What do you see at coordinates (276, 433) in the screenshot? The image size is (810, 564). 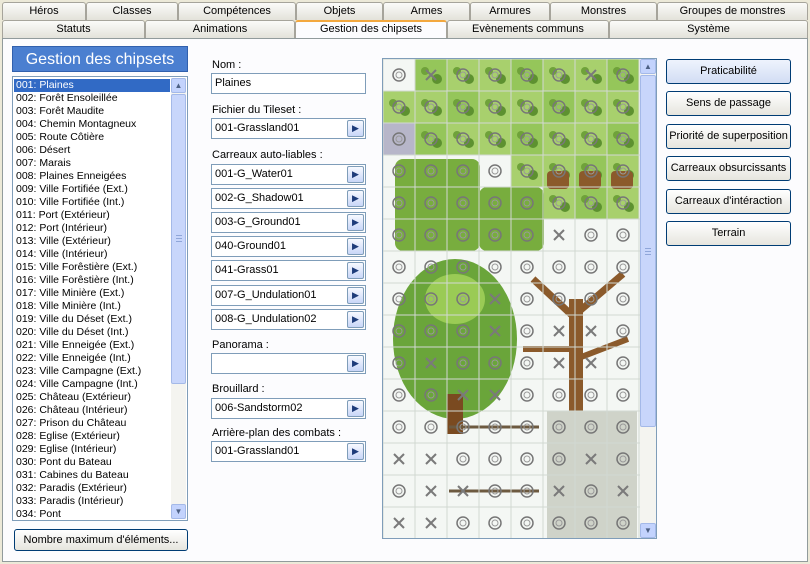 I see `battleback-label: Arrière-plan des combats :` at bounding box center [276, 433].